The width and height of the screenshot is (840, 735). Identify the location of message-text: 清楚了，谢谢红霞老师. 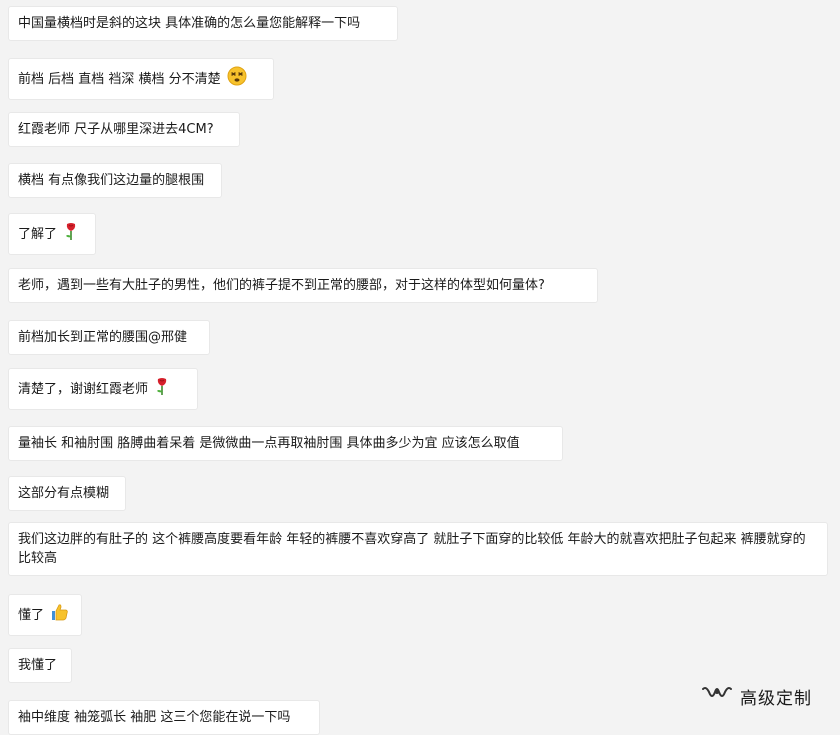
(83, 389).